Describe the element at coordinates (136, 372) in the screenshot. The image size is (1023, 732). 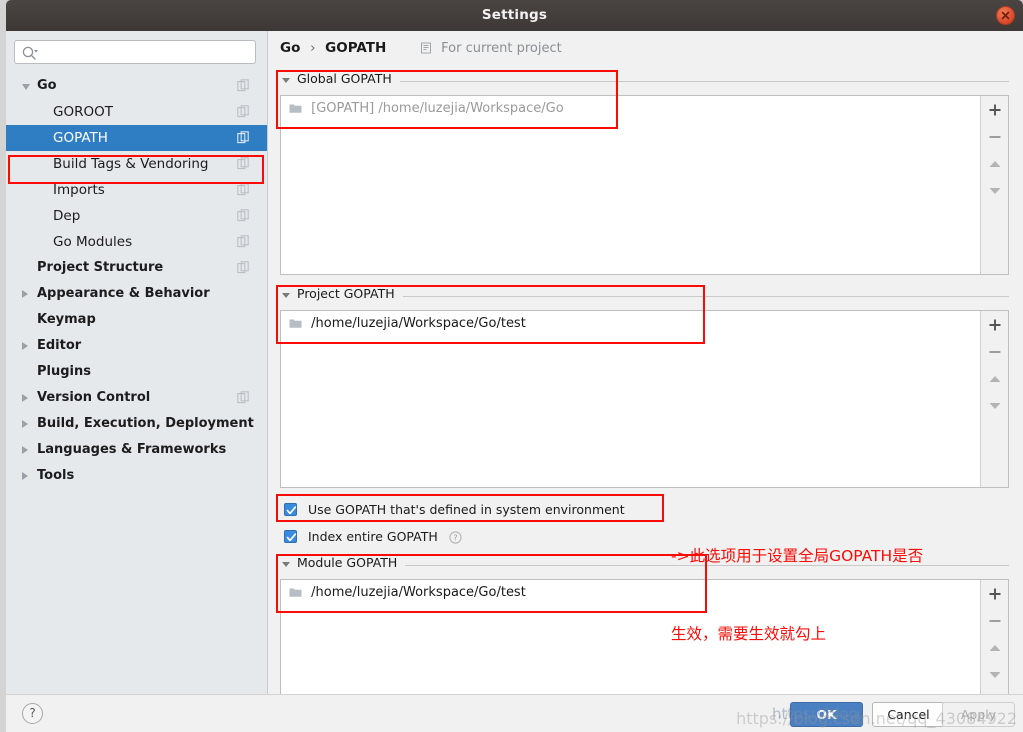
I see `sidebar-item-plugins: Plugins` at that location.